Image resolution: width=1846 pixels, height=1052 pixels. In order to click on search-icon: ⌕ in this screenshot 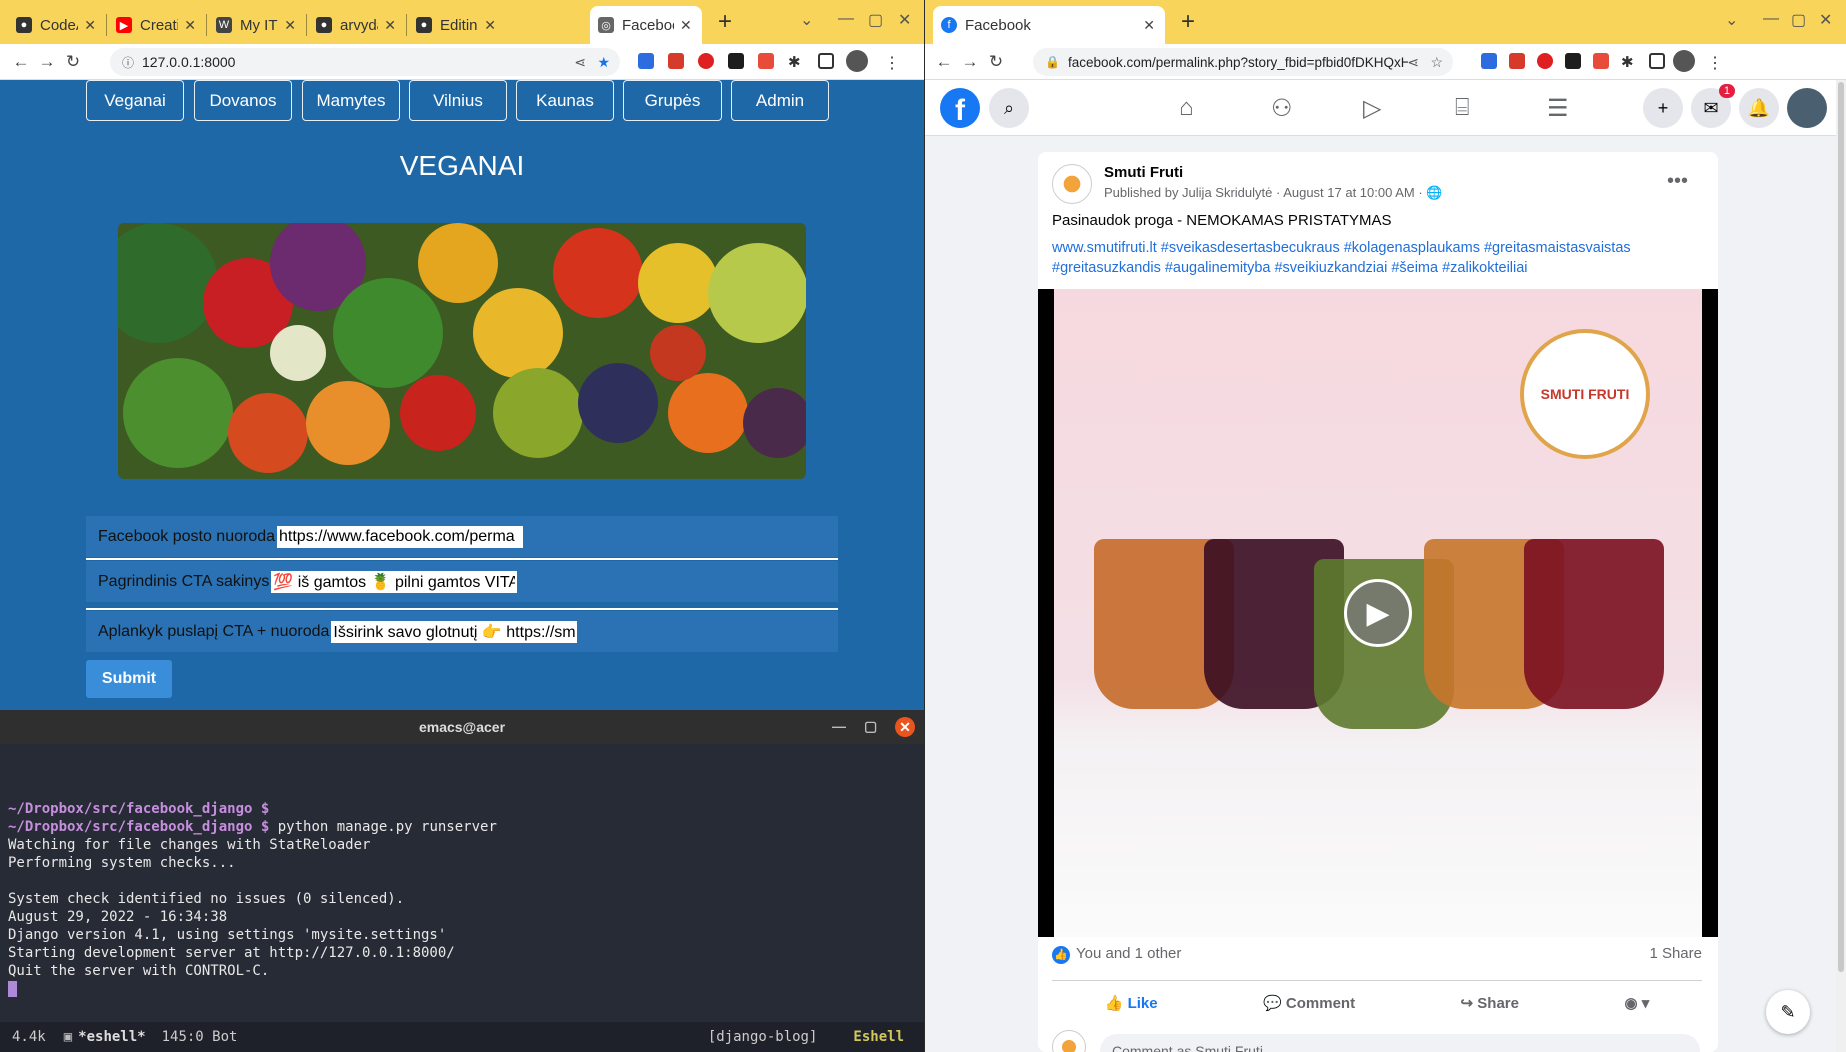, I will do `click(1009, 108)`.